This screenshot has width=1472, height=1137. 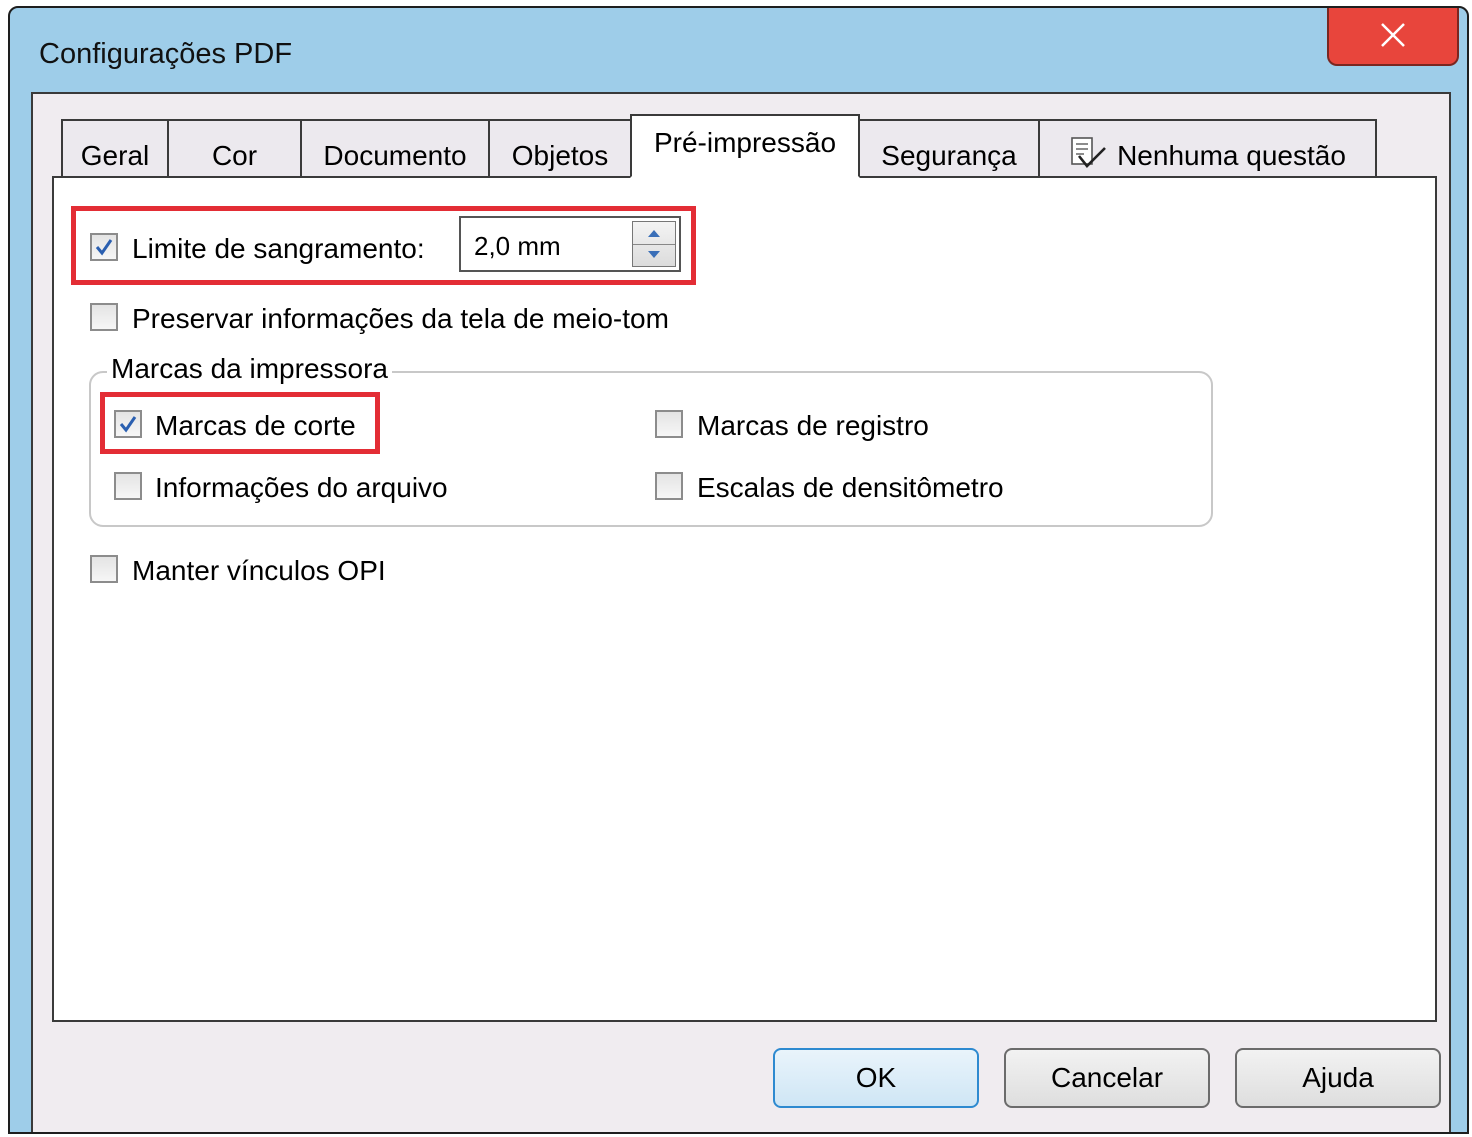 I want to click on tab-preprint: Pré-impressão, so click(x=745, y=146).